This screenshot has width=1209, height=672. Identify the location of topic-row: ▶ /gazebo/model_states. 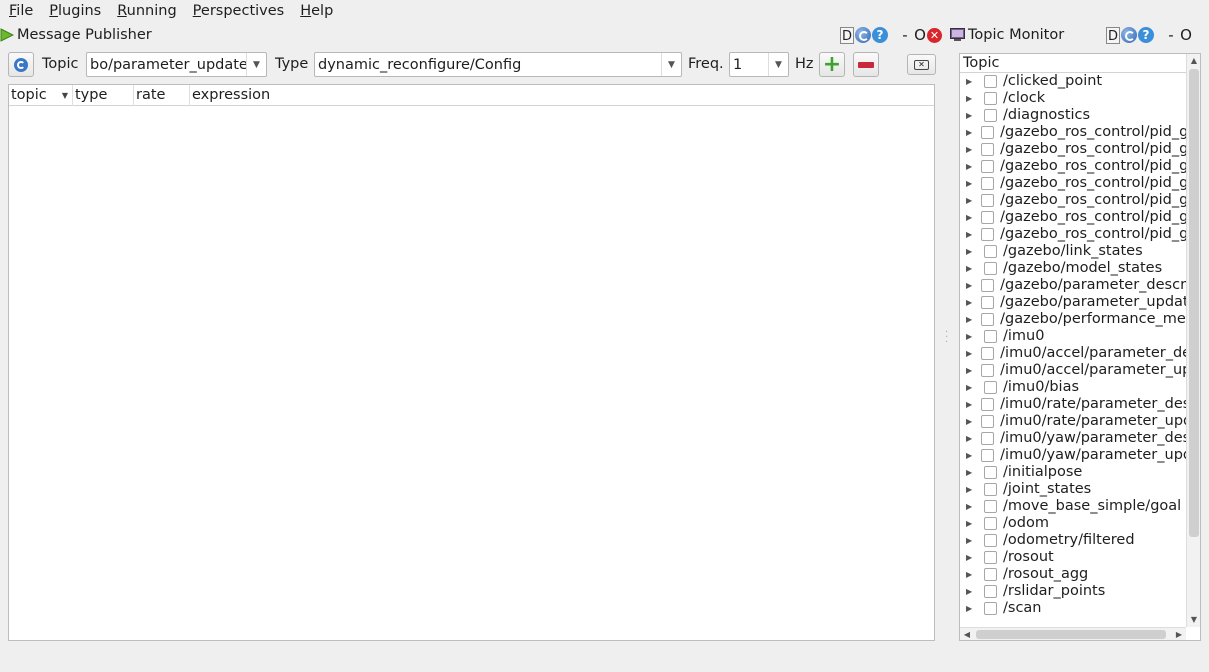
(1073, 268).